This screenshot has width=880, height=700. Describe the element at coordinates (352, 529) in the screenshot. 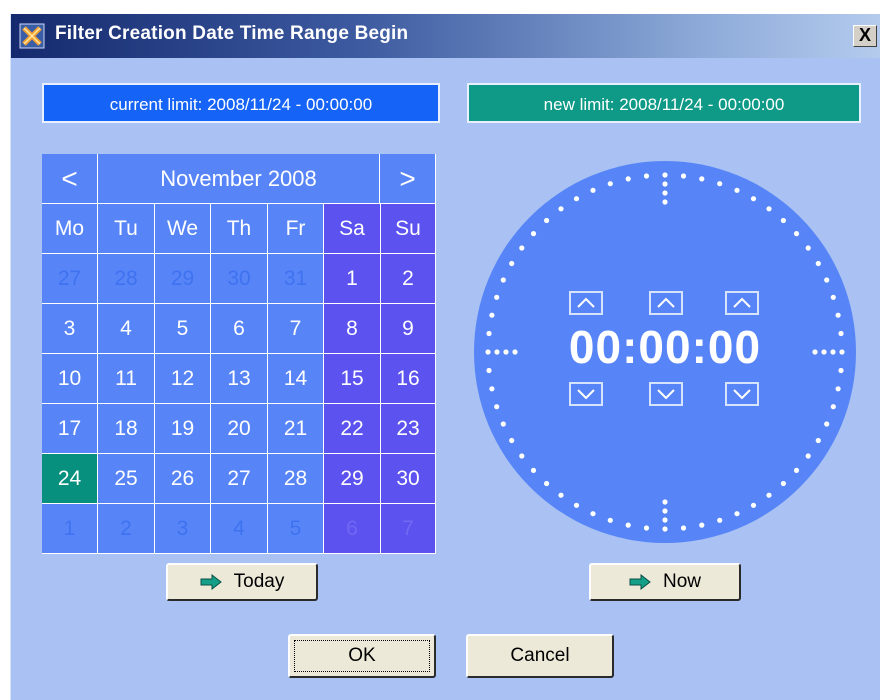

I see `calendar-day-other-month: 6` at that location.